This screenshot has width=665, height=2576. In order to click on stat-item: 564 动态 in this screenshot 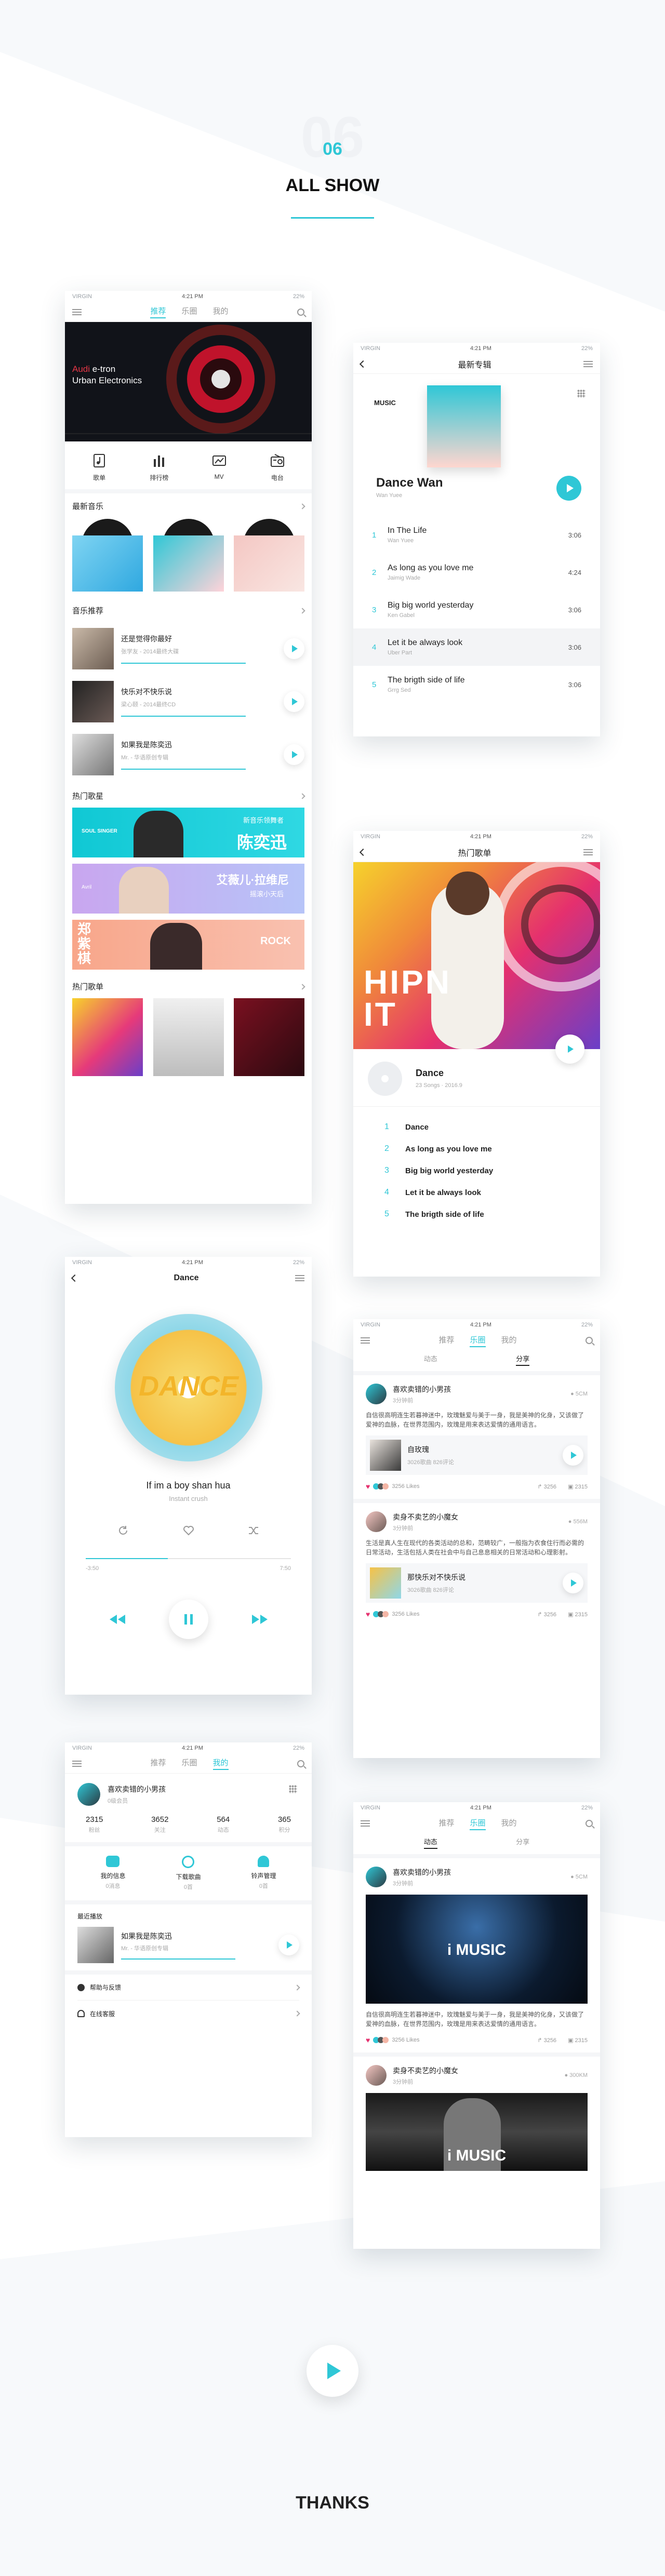, I will do `click(223, 1825)`.